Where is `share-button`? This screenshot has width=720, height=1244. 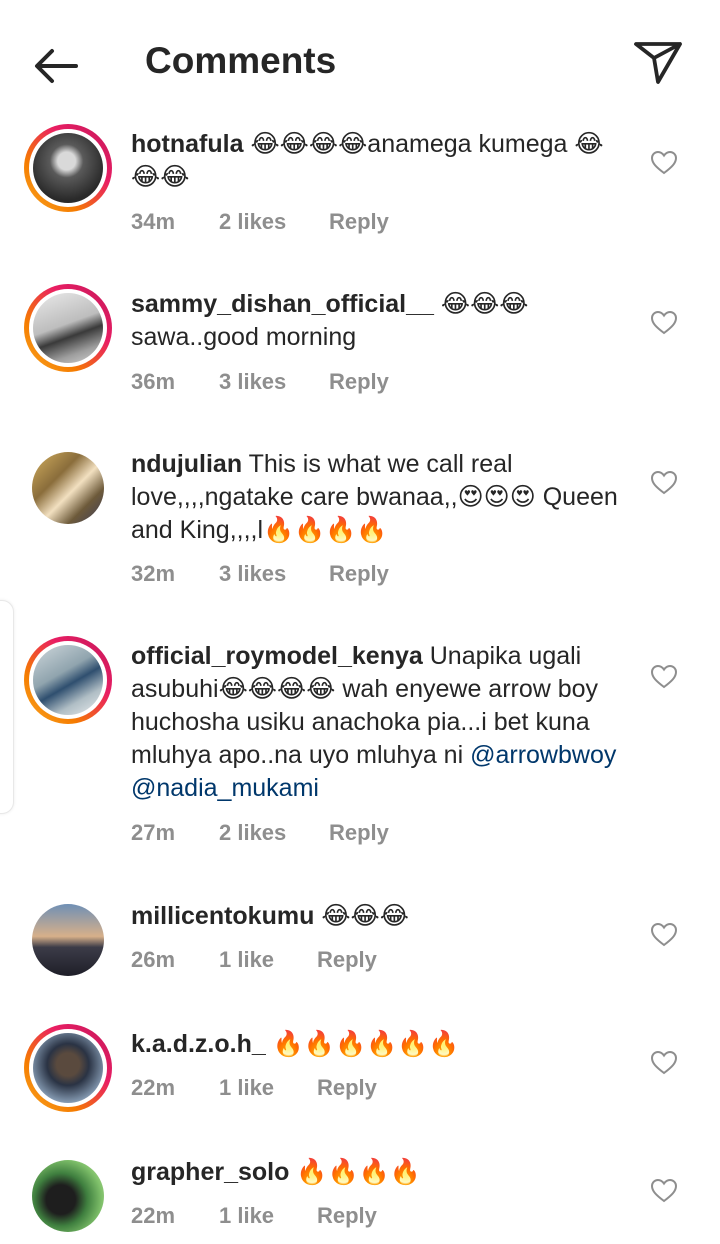
share-button is located at coordinates (658, 62).